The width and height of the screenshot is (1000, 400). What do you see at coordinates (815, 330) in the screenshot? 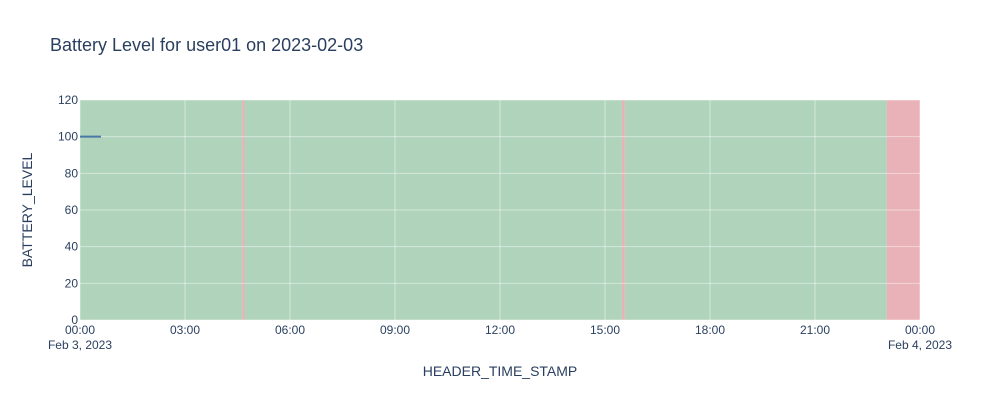
I see `x-tick-label-7: 21:00` at bounding box center [815, 330].